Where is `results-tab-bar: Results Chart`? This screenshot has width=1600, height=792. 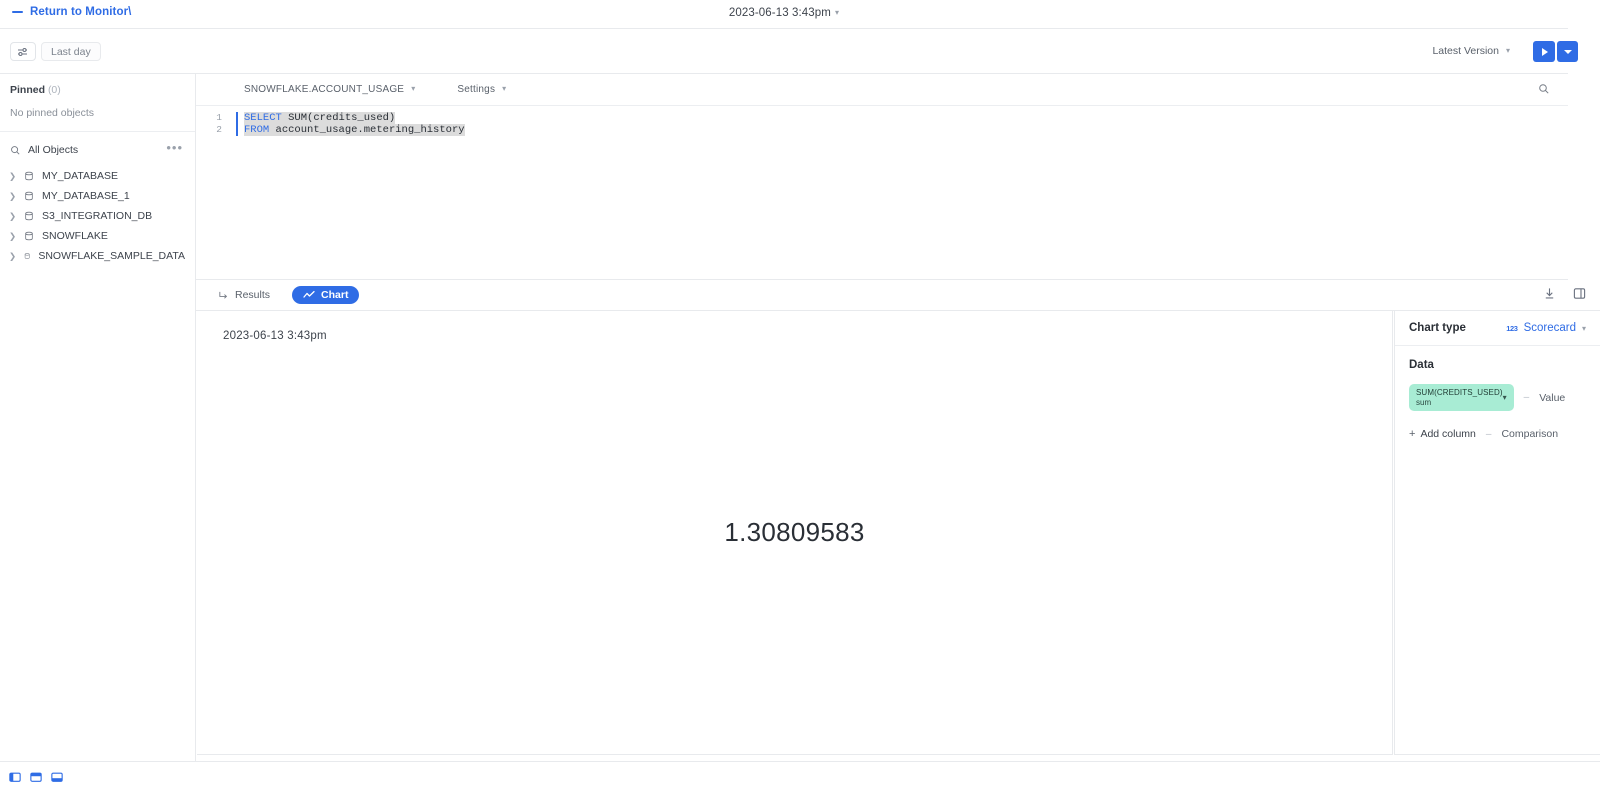 results-tab-bar: Results Chart is located at coordinates (898, 295).